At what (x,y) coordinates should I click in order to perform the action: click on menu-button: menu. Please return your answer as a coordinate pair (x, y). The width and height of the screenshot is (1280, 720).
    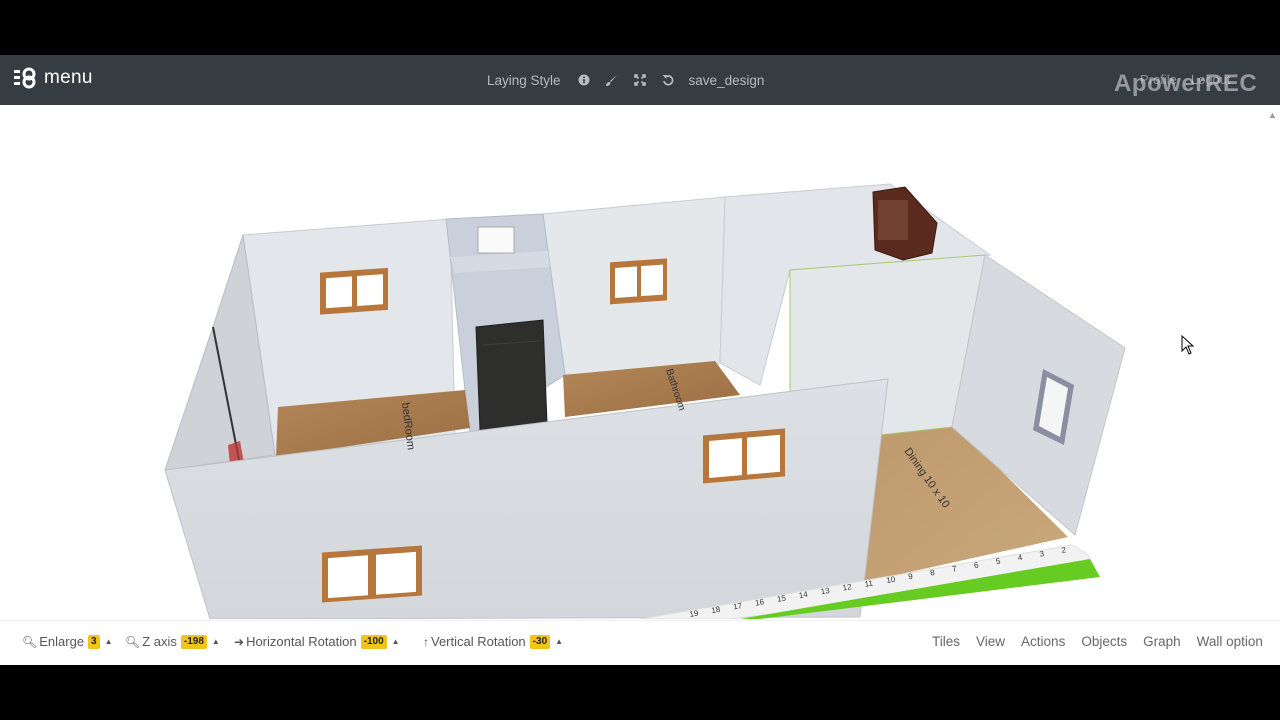
    Looking at the image, I should click on (53, 78).